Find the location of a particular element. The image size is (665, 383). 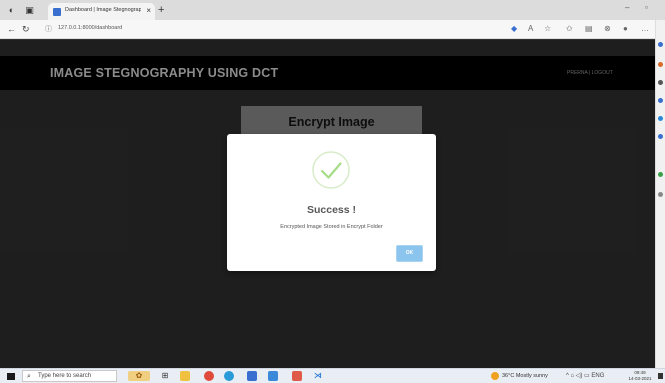

read-aloud-icon: A is located at coordinates (530, 29).